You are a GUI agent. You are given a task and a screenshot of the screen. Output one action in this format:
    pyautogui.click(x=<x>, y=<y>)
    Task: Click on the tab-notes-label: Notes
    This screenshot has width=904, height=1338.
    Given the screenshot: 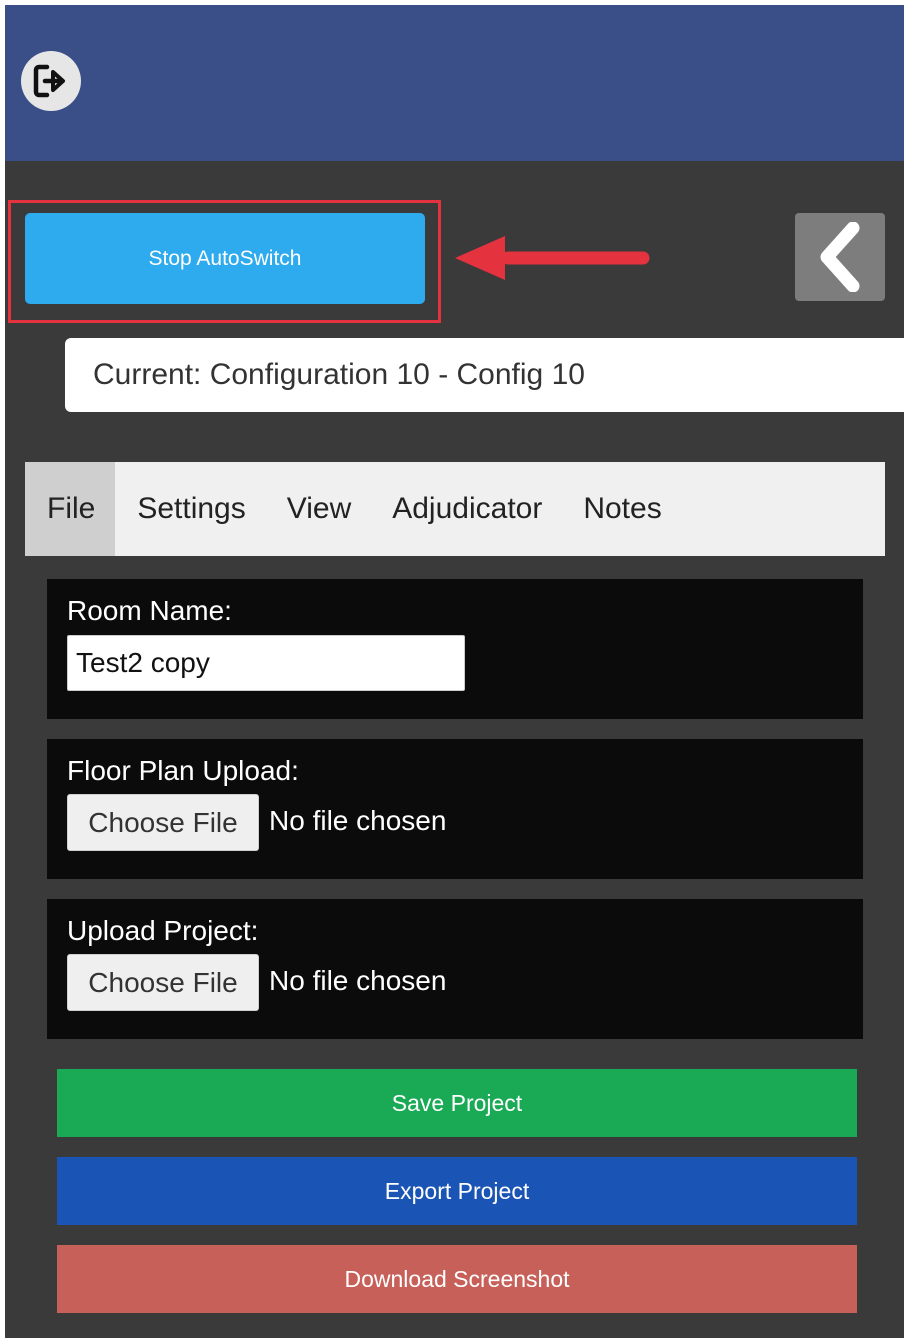 What is the action you would take?
    pyautogui.click(x=622, y=508)
    